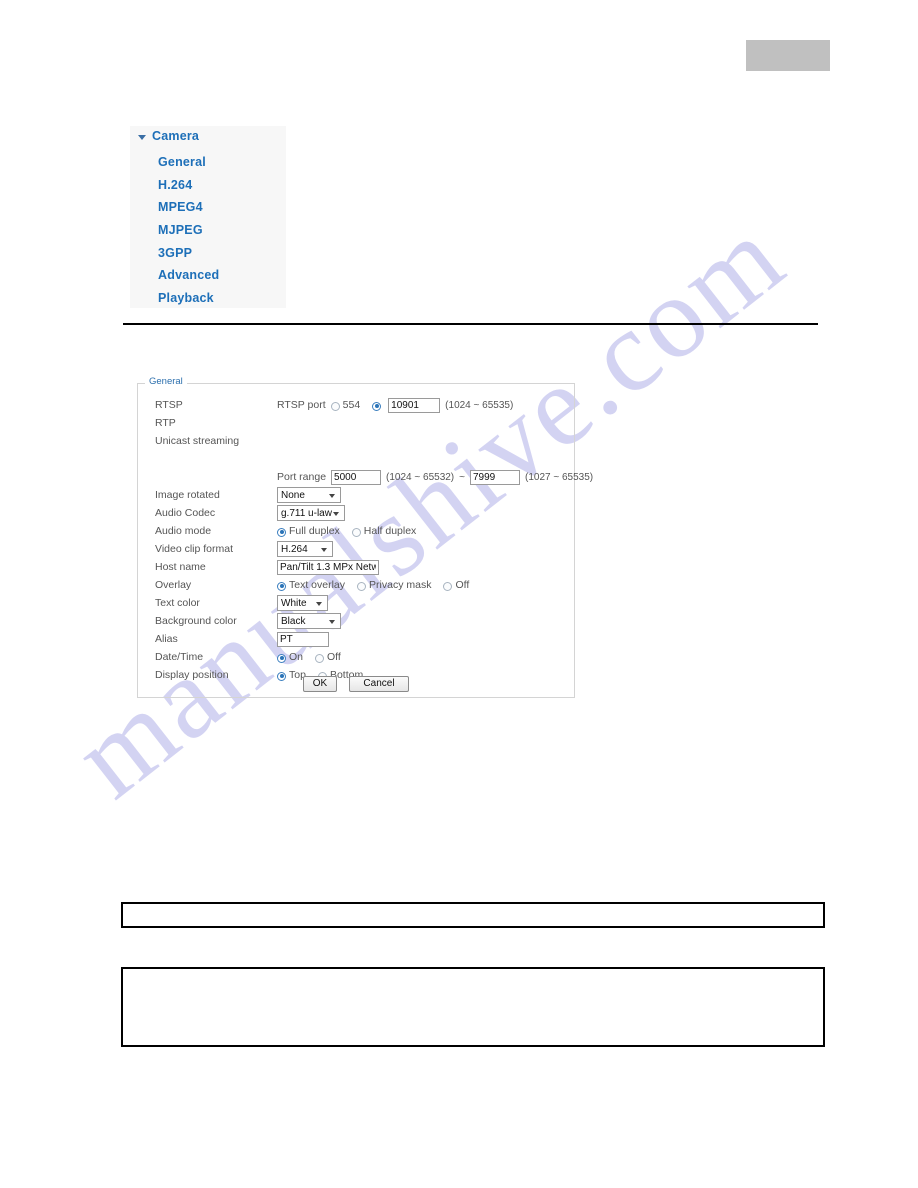  I want to click on hint-port-range-end: (1027 ~ 65535), so click(559, 477).